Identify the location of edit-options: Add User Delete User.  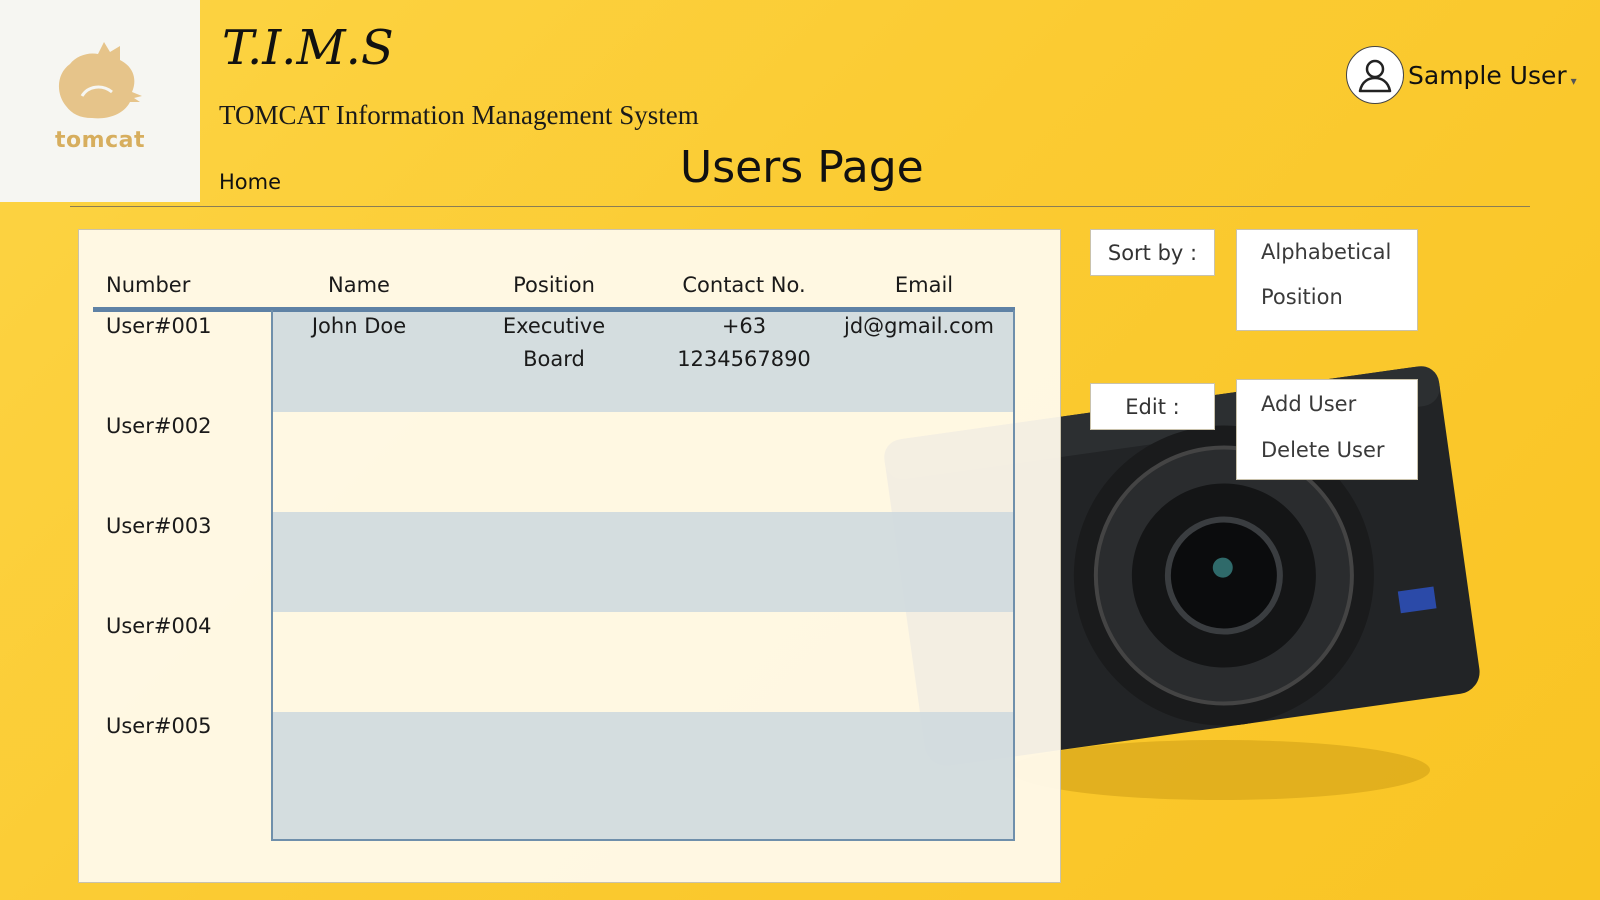
(1327, 429).